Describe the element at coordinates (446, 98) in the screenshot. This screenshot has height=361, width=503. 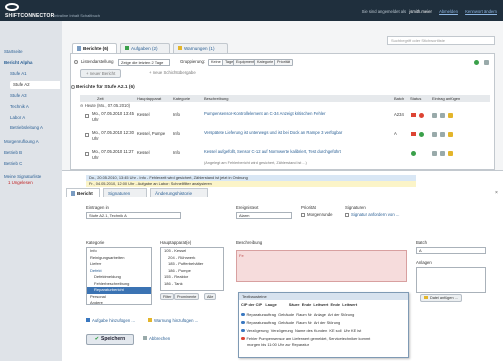
I see `col-eintrag: Eintrag anfügen` at that location.